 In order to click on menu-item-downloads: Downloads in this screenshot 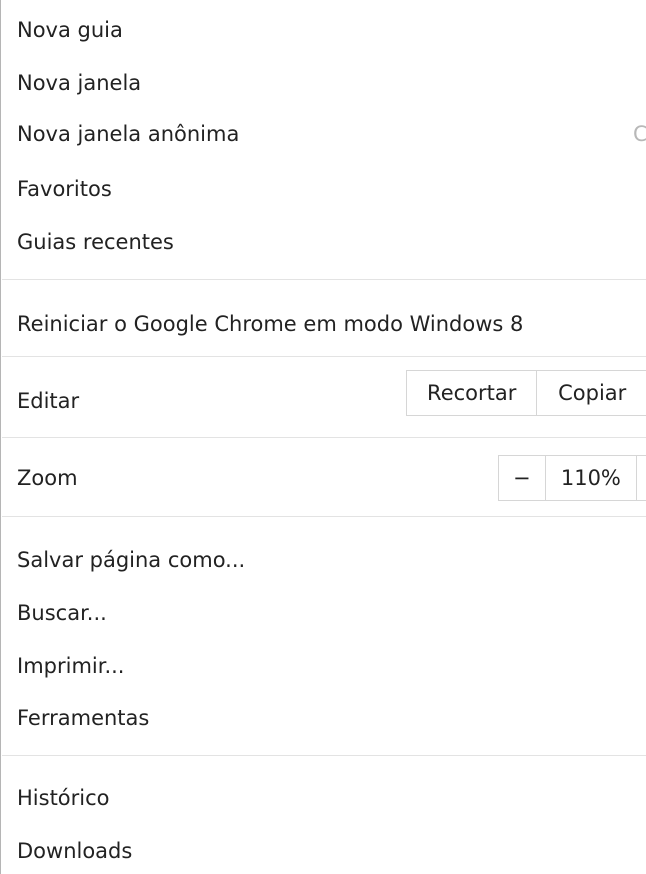, I will do `click(74, 851)`.